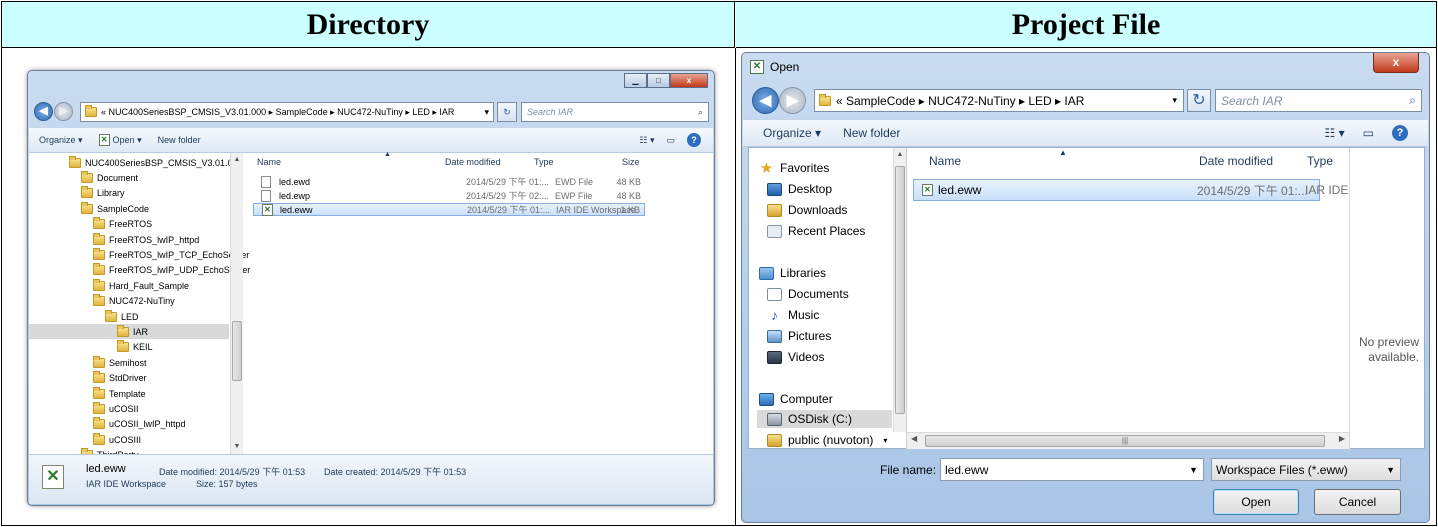  What do you see at coordinates (179, 254) in the screenshot?
I see `tree-item-label: FreeRTOS_lwIP_TCP_EchoServer` at bounding box center [179, 254].